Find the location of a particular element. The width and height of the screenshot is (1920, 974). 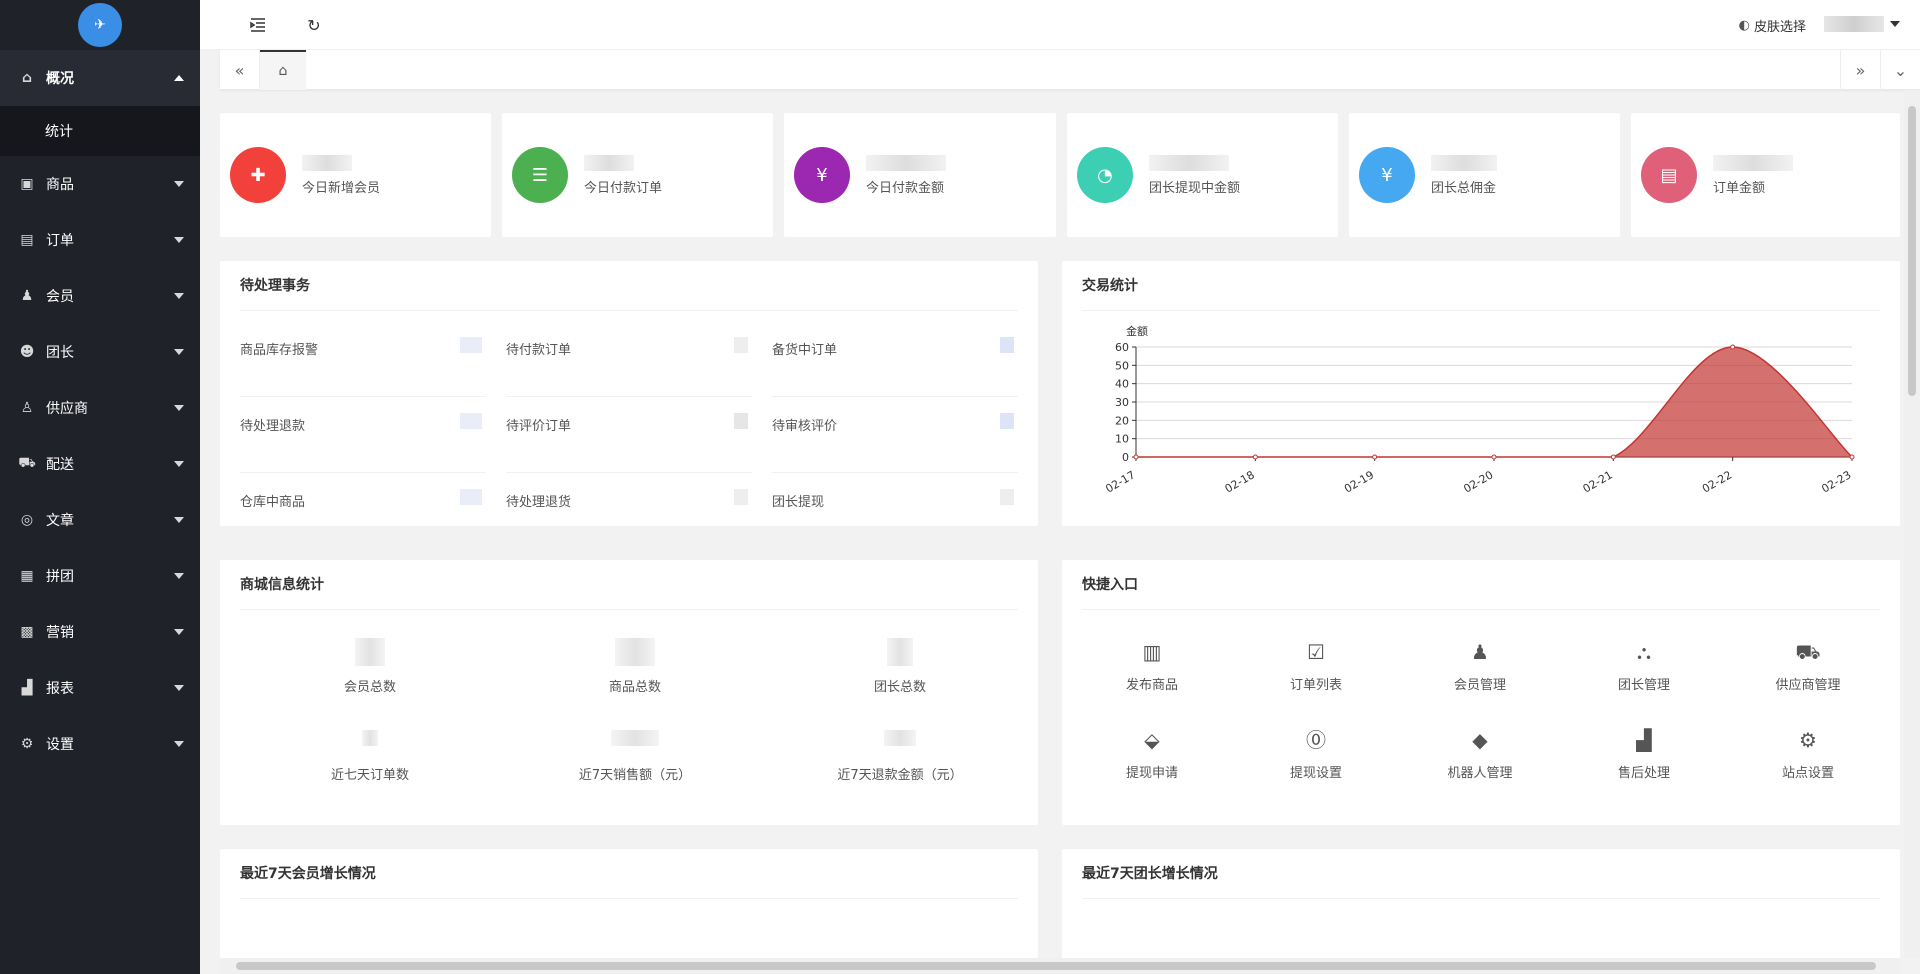

clipboard-check-icon: ☑ is located at coordinates (1316, 652).